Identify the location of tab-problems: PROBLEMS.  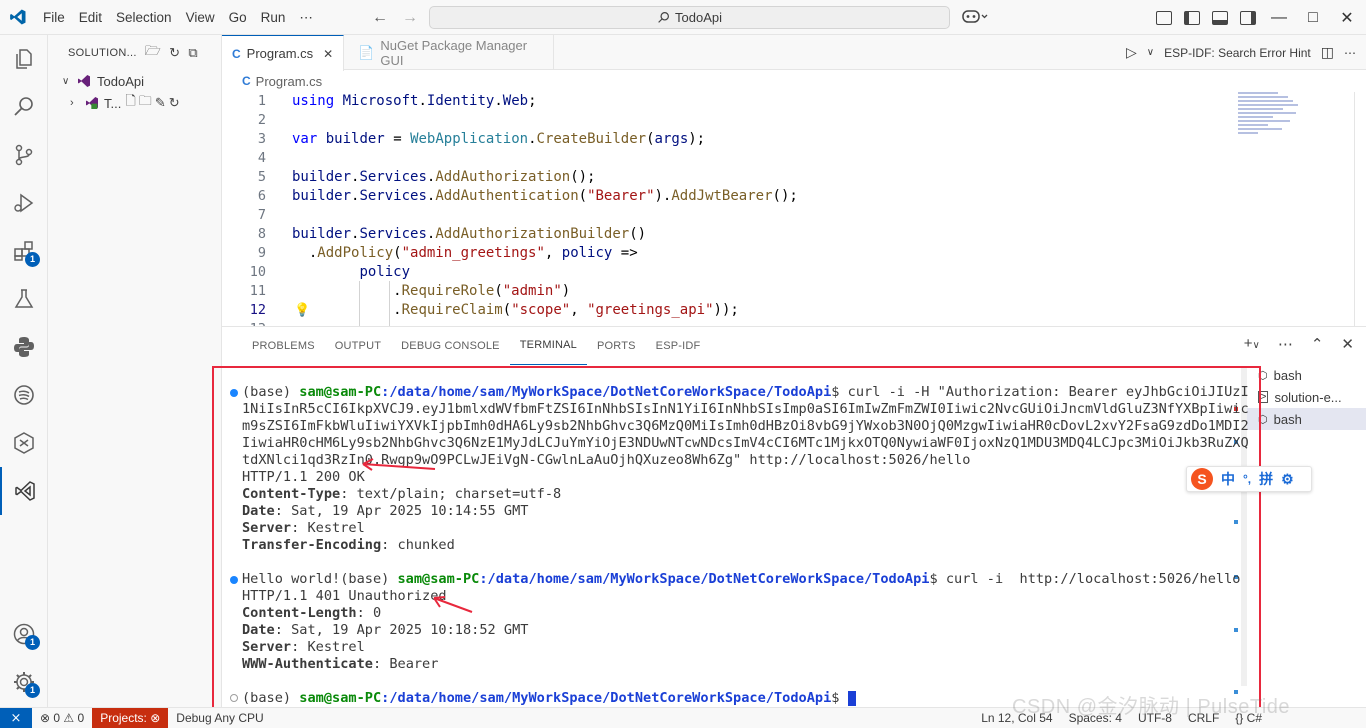
(283, 346).